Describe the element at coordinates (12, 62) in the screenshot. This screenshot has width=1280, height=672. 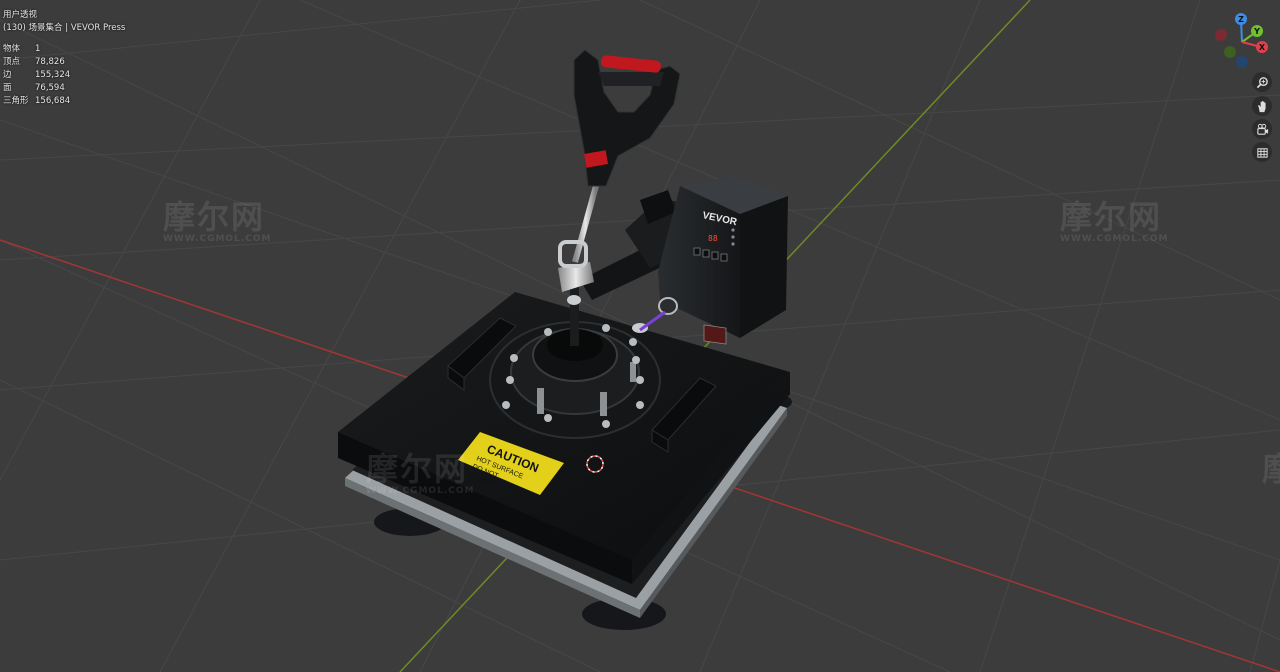
I see `stat-label: 顶点` at that location.